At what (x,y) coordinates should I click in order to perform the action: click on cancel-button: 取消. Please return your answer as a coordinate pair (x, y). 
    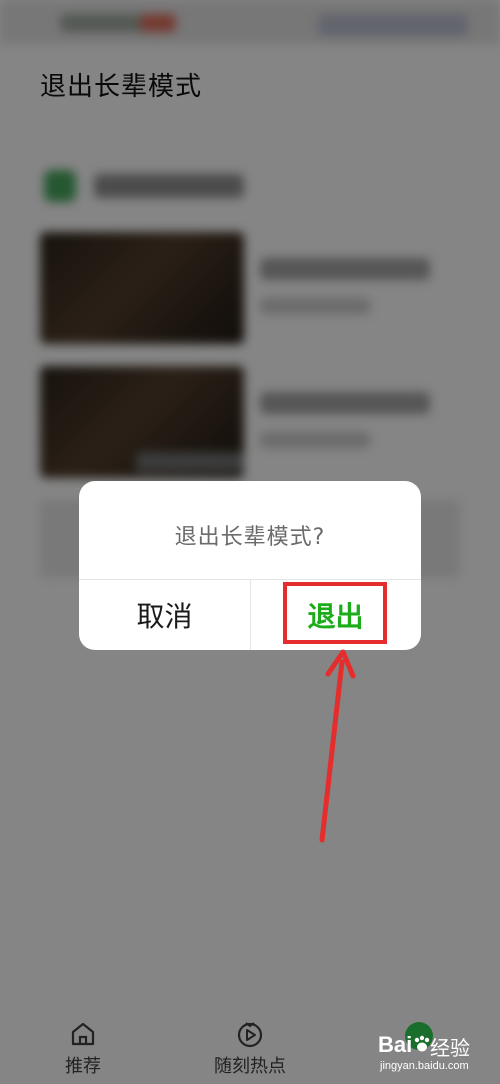
    Looking at the image, I should click on (164, 615).